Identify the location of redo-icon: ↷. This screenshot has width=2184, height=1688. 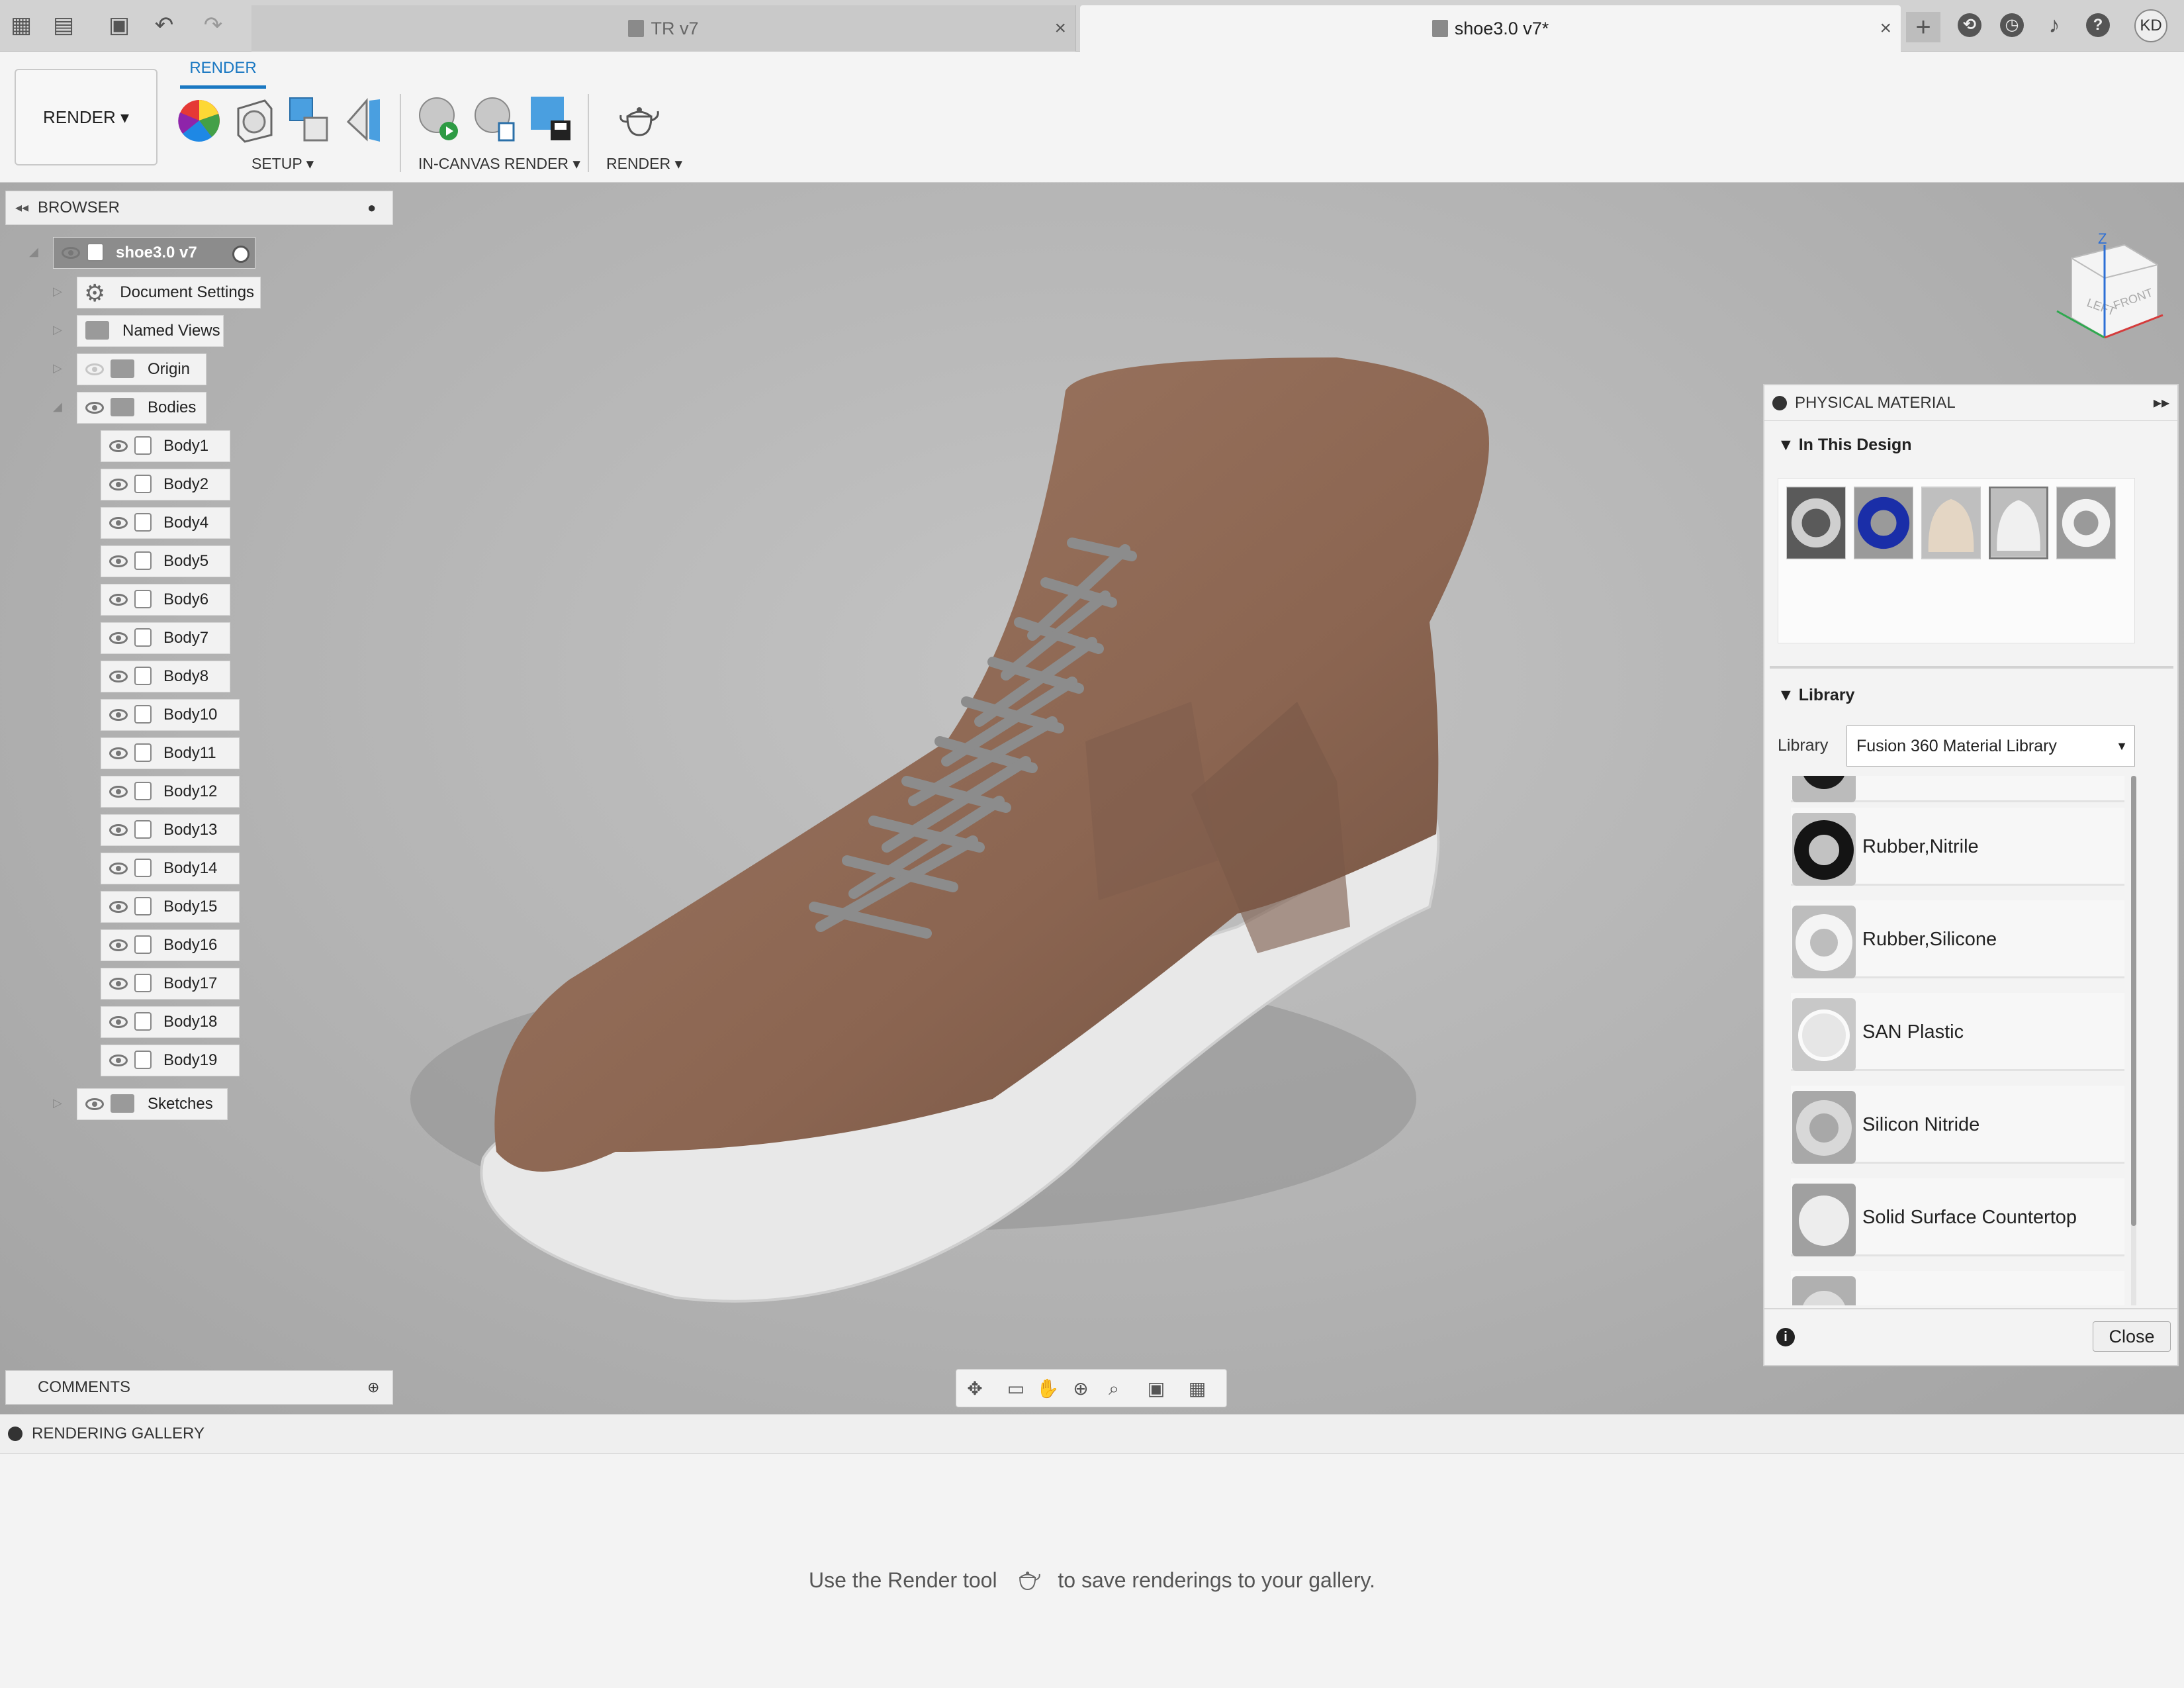
(213, 25).